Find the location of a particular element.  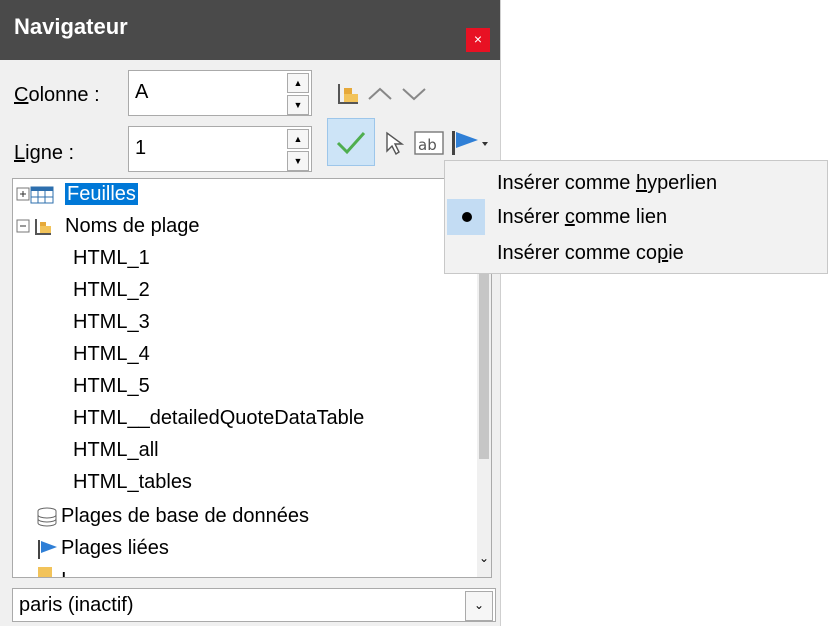

tree-label-sheets: Feuilles is located at coordinates (101, 194).